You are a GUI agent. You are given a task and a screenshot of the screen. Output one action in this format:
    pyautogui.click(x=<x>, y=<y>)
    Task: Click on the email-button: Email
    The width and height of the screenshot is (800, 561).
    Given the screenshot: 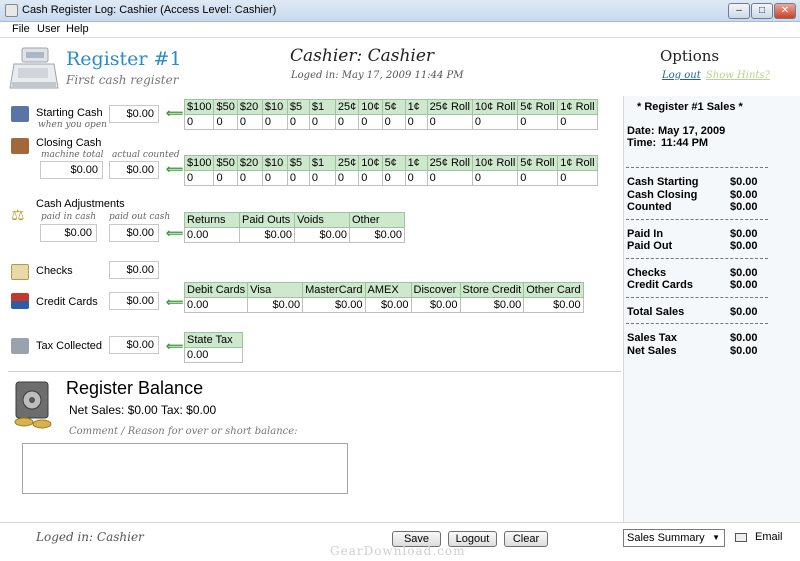 What is the action you would take?
    pyautogui.click(x=769, y=537)
    